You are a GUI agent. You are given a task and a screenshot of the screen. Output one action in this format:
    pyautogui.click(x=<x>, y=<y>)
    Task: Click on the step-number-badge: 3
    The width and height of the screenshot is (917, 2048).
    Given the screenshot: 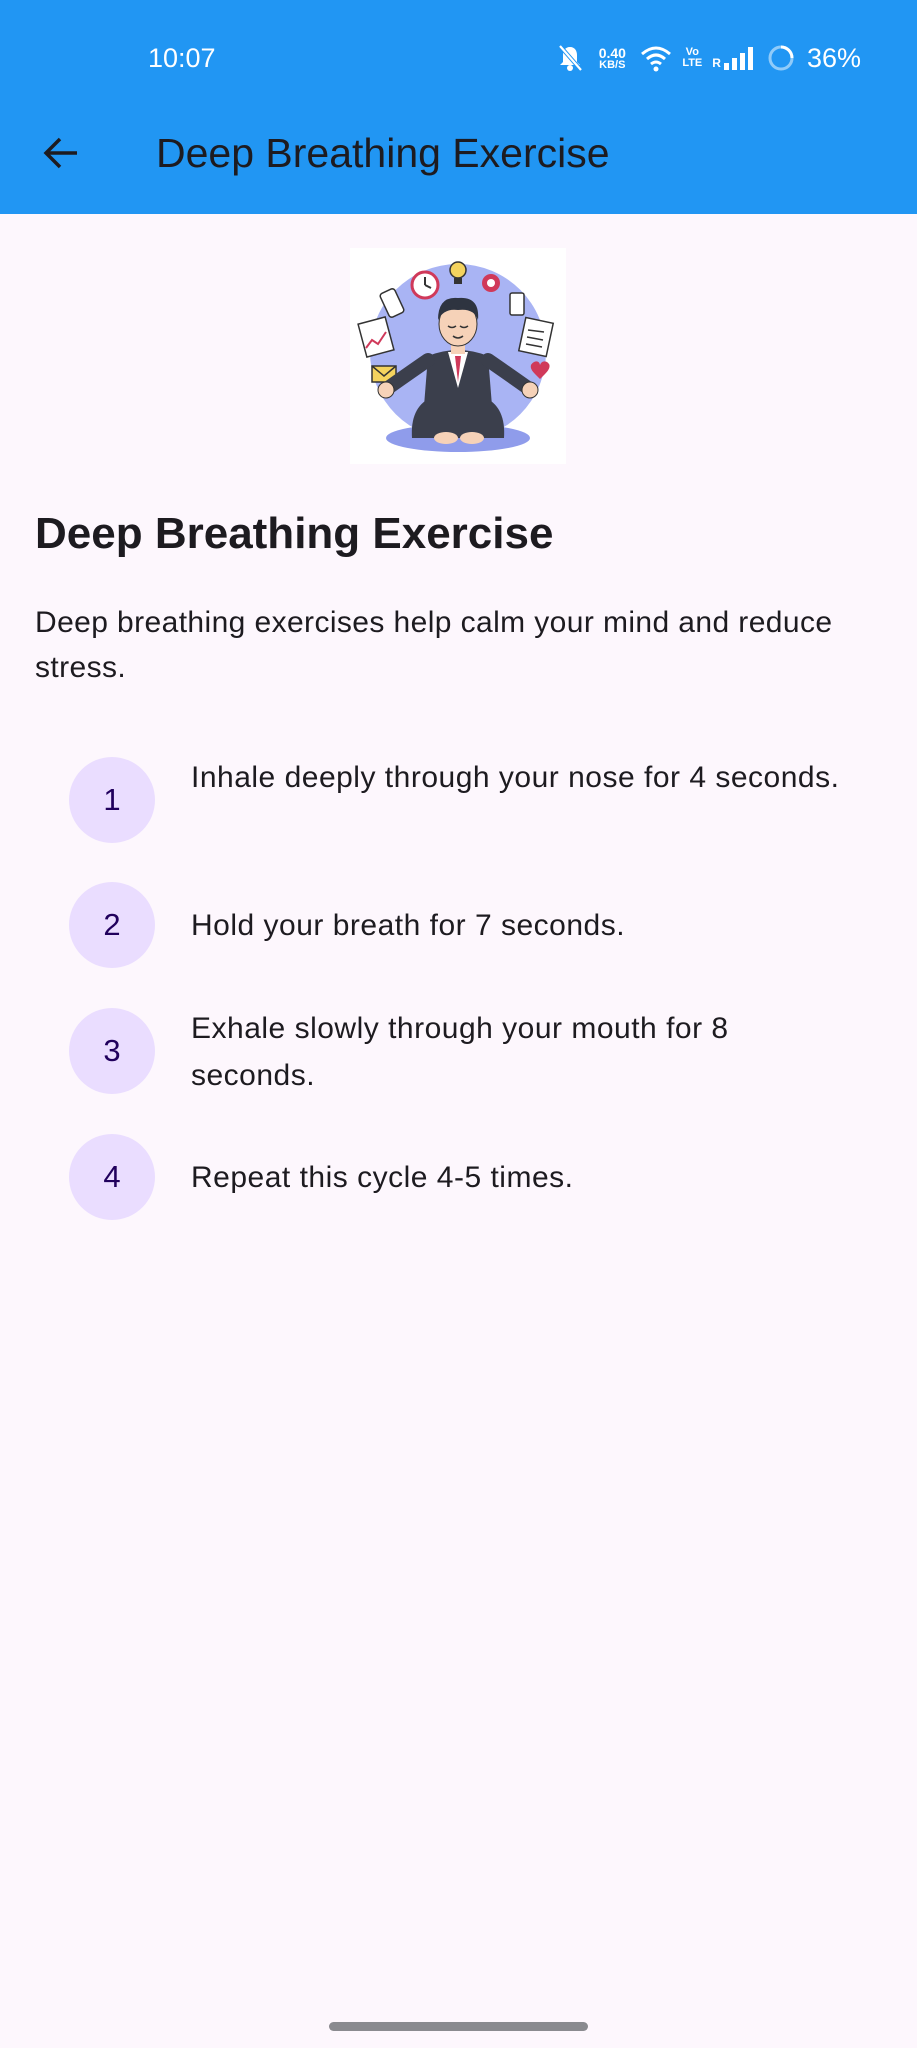 What is the action you would take?
    pyautogui.click(x=112, y=1051)
    